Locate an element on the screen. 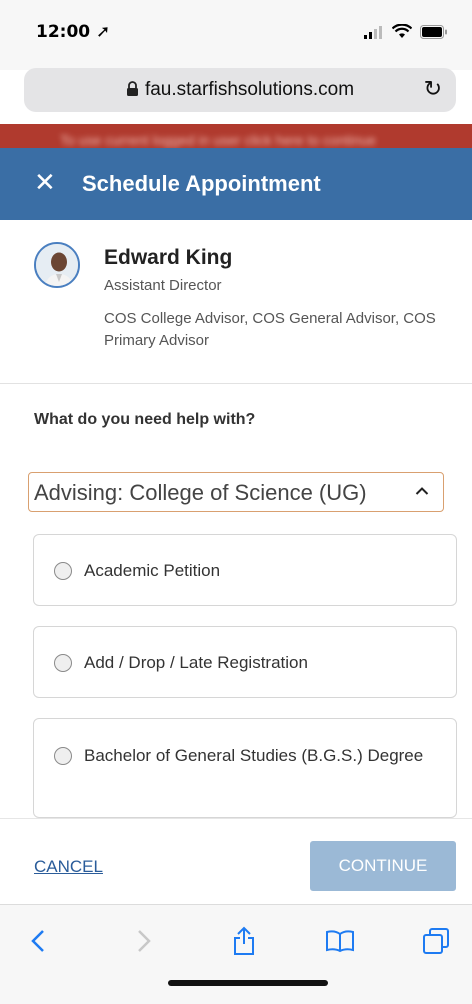 This screenshot has height=1004, width=472. share-button is located at coordinates (244, 941).